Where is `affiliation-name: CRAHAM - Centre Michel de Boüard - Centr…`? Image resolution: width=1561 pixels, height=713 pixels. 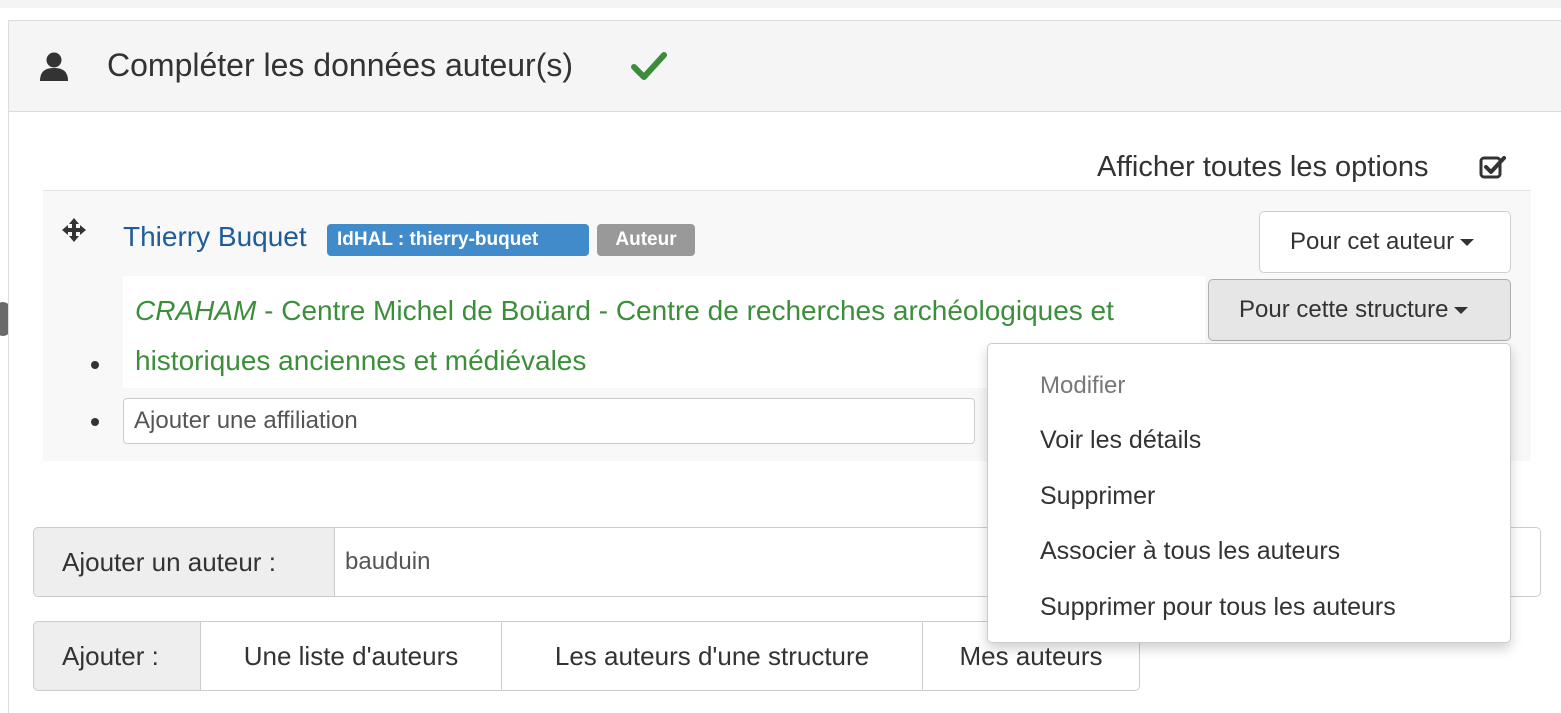
affiliation-name: CRAHAM - Centre Michel de Boüard - Centr… is located at coordinates (624, 311).